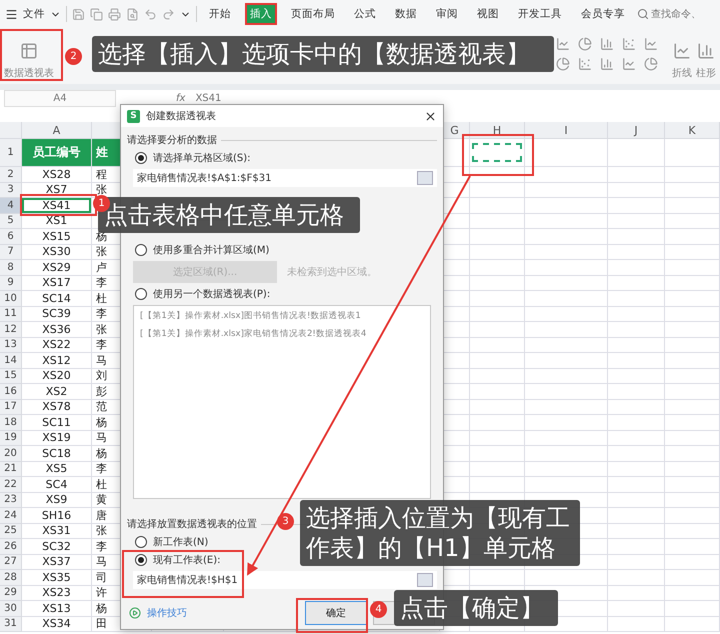  Describe the element at coordinates (323, 54) in the screenshot. I see `step-tooltip: 选择【插入】选项卡中的【数据透视表】` at that location.